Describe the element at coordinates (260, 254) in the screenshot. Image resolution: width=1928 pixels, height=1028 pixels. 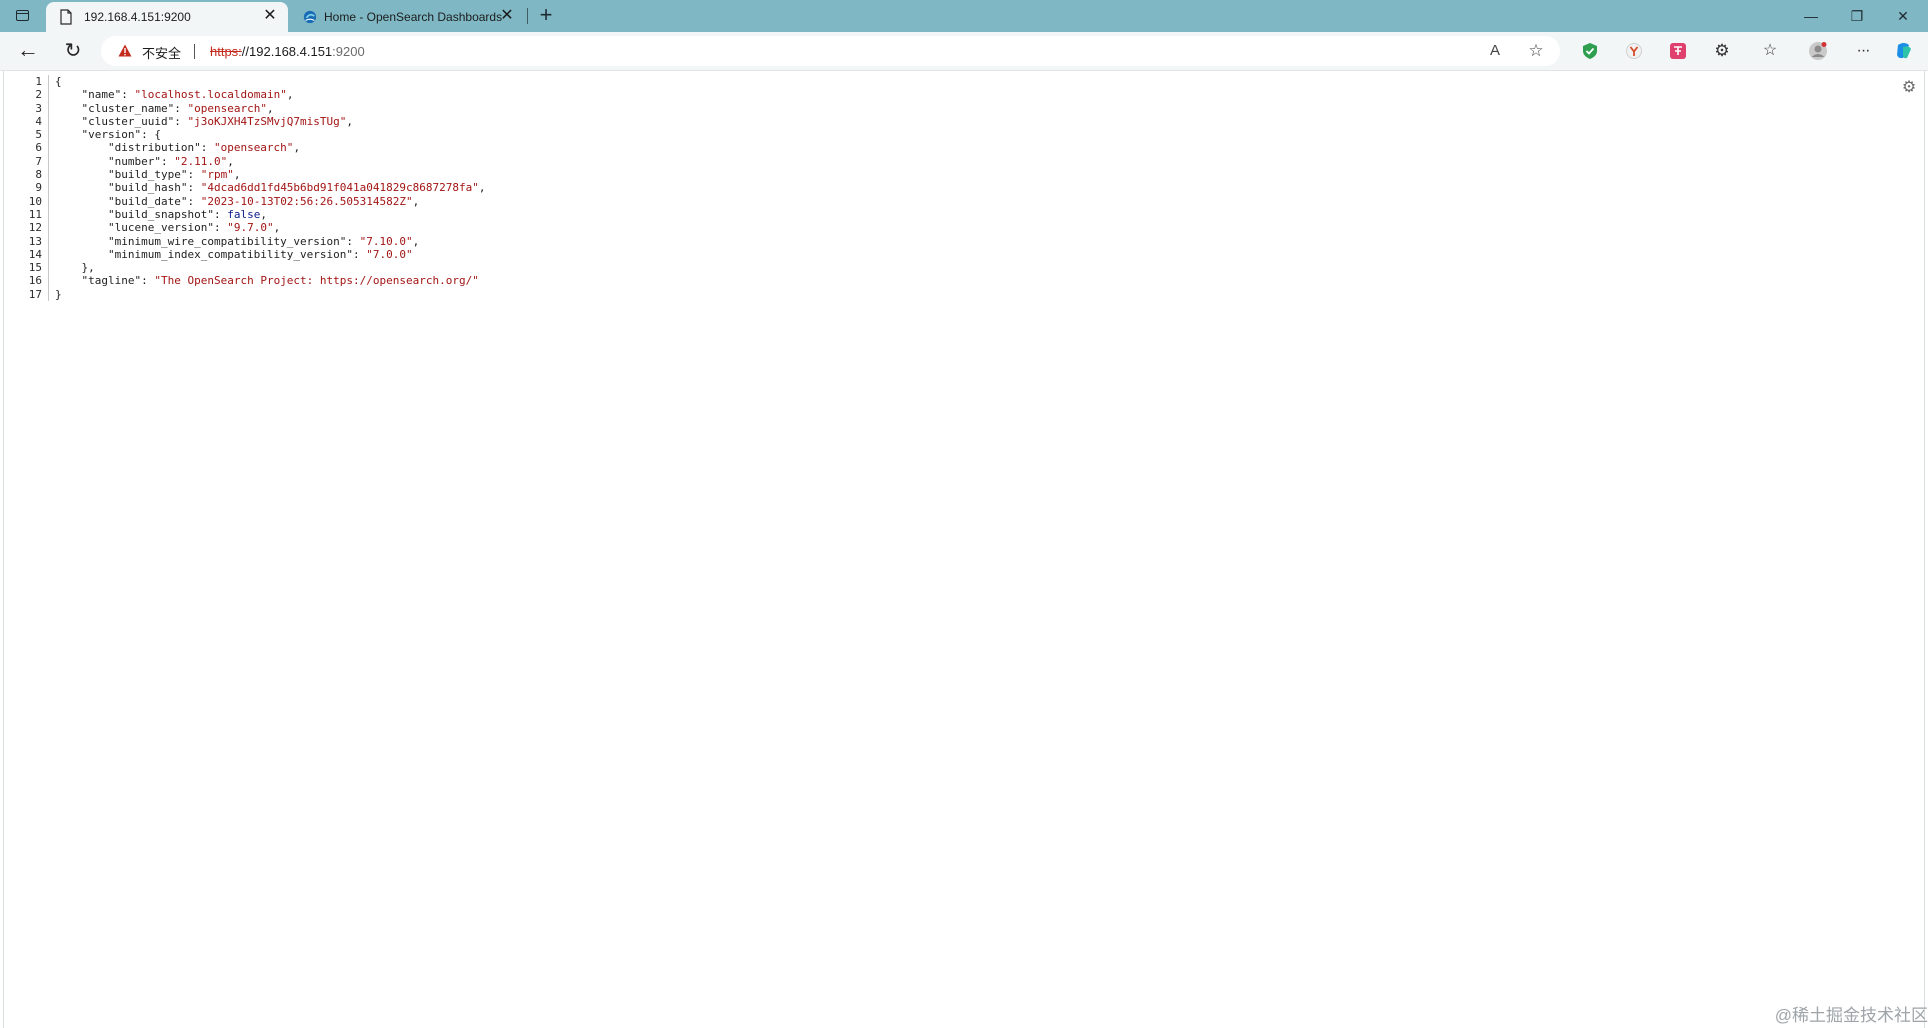
I see `json-code: "minimum_index_compatibility_version"` at that location.